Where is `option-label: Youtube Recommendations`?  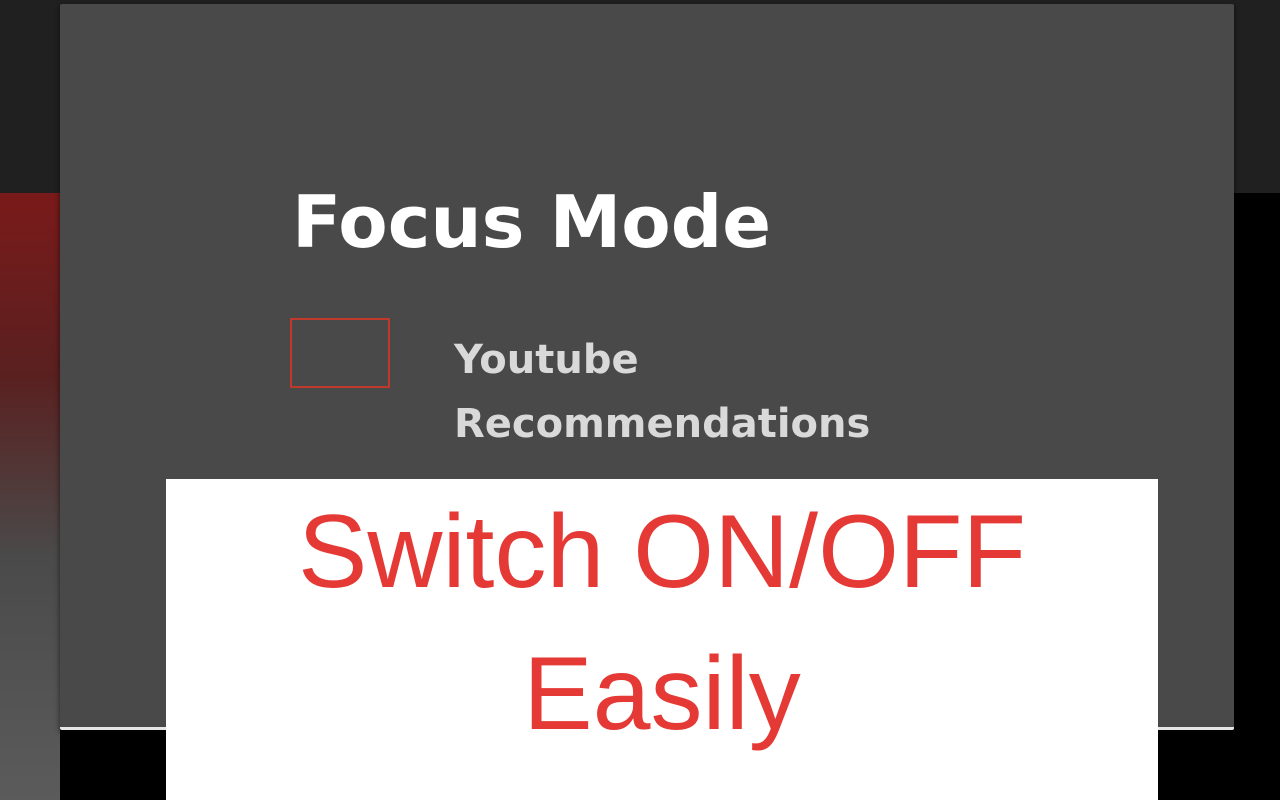 option-label: Youtube Recommendations is located at coordinates (754, 392).